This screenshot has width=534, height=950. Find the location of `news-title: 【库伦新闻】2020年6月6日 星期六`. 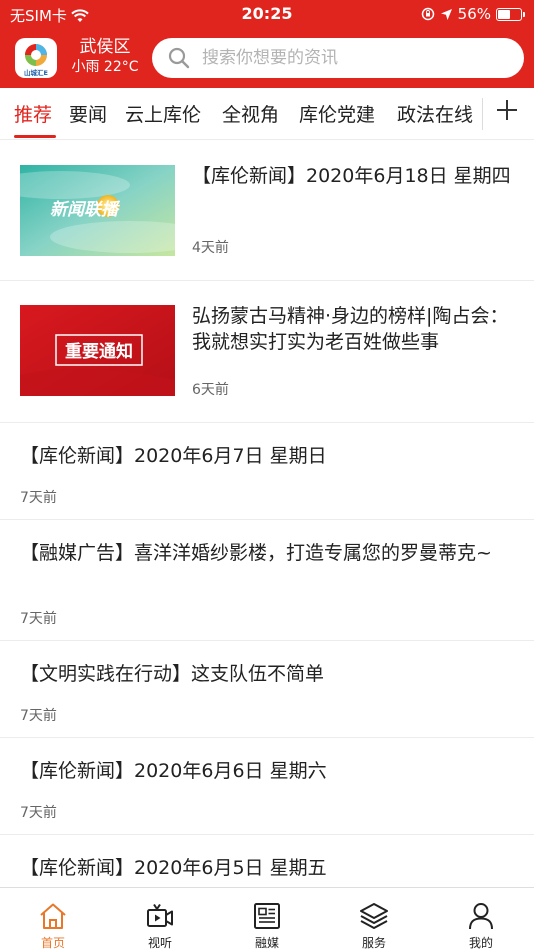

news-title: 【库伦新闻】2020年6月6日 星期六 is located at coordinates (173, 771).